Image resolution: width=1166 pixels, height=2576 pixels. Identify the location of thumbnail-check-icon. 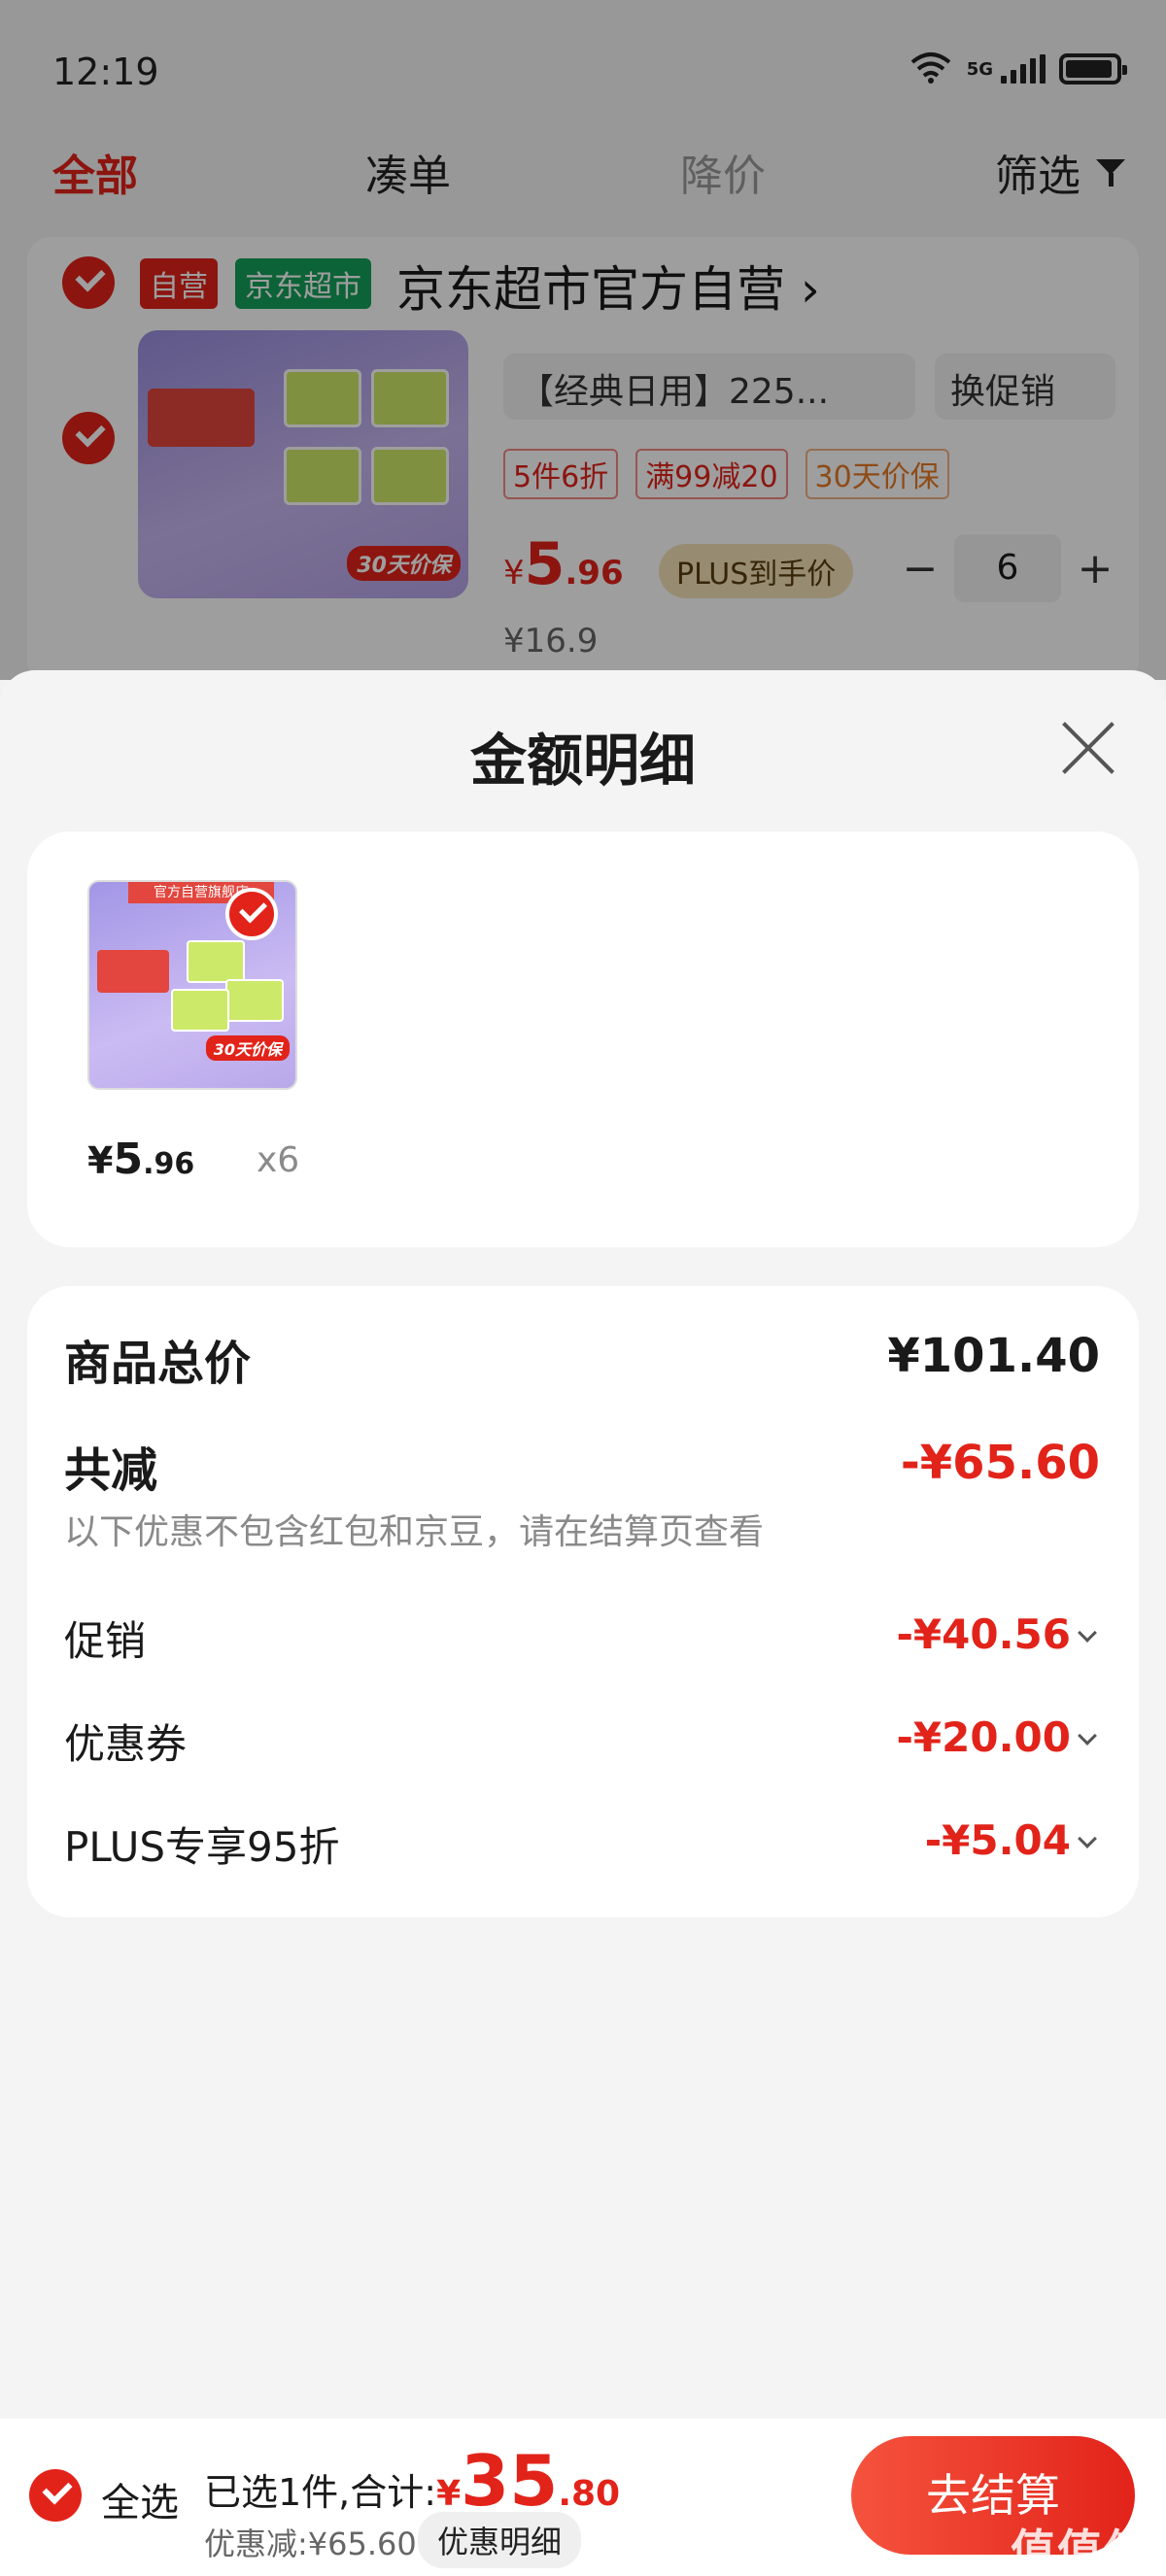
(251, 914).